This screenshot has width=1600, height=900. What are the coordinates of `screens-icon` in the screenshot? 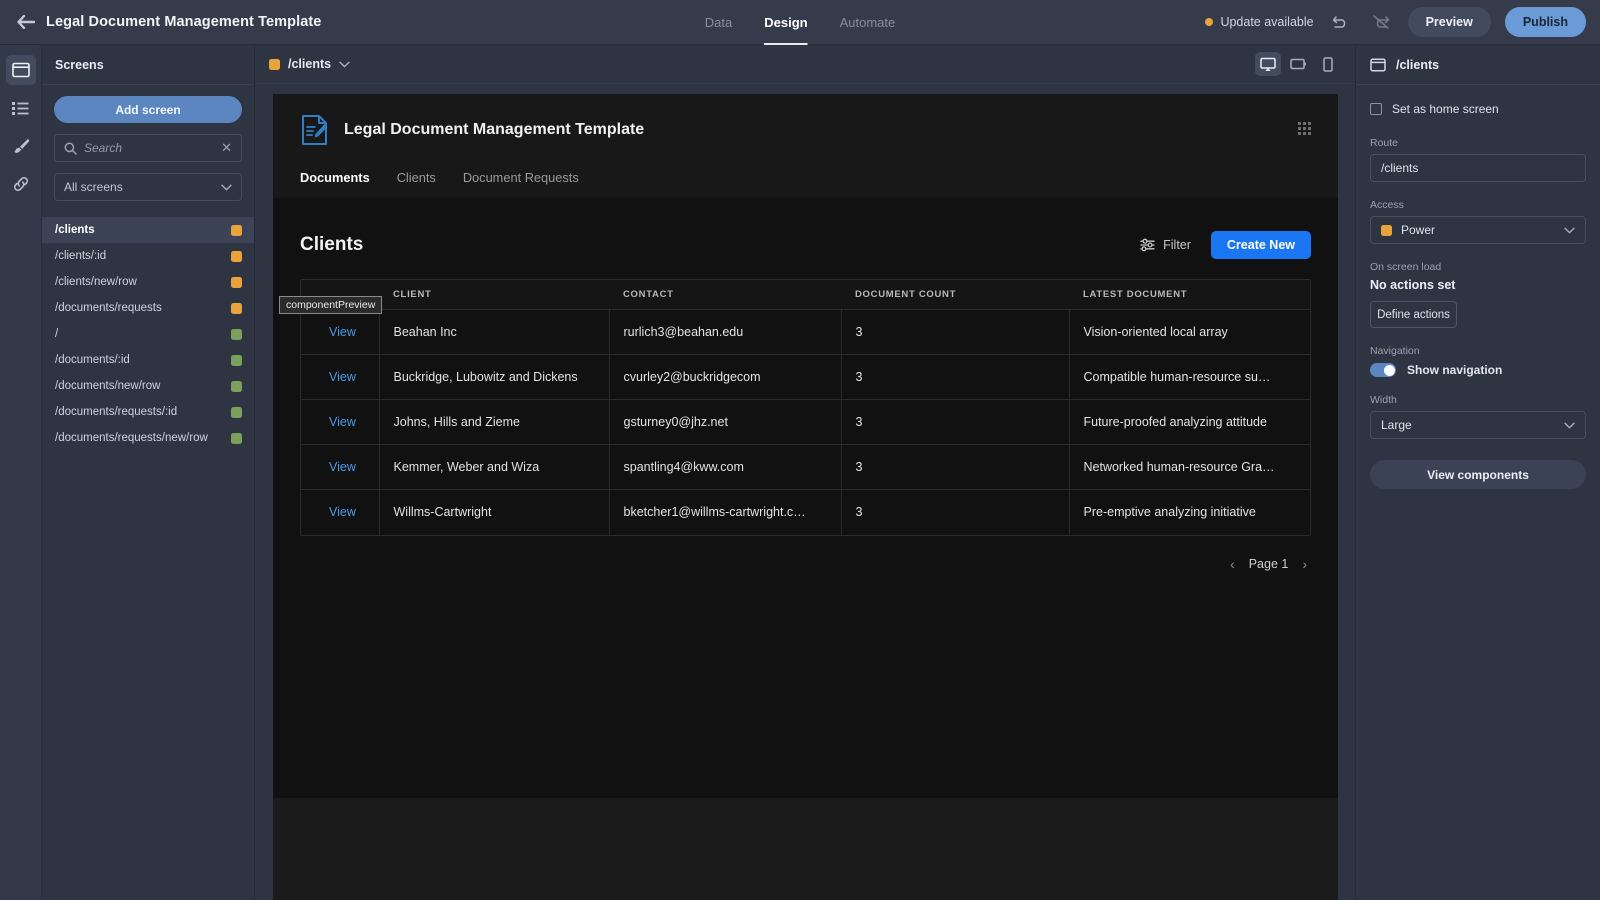 It's located at (20, 70).